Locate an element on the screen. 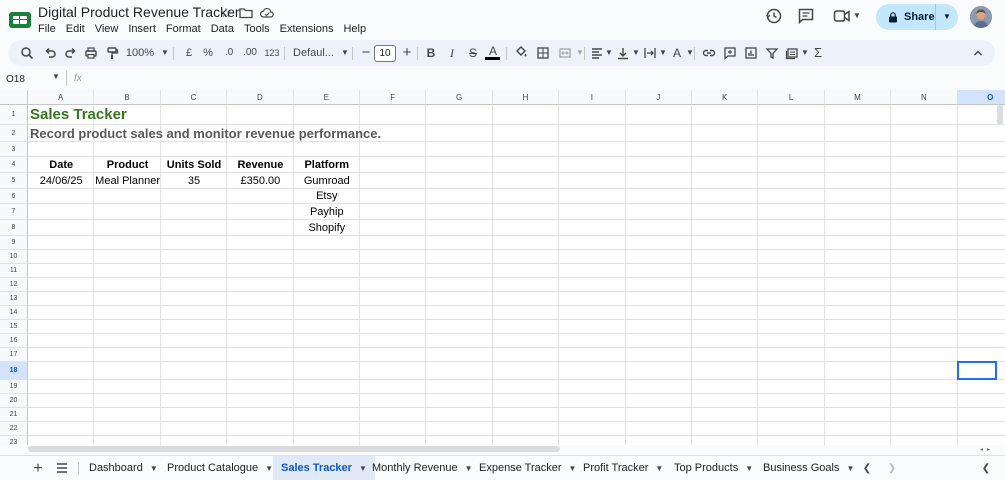  row-header-17: 17 is located at coordinates (14, 355).